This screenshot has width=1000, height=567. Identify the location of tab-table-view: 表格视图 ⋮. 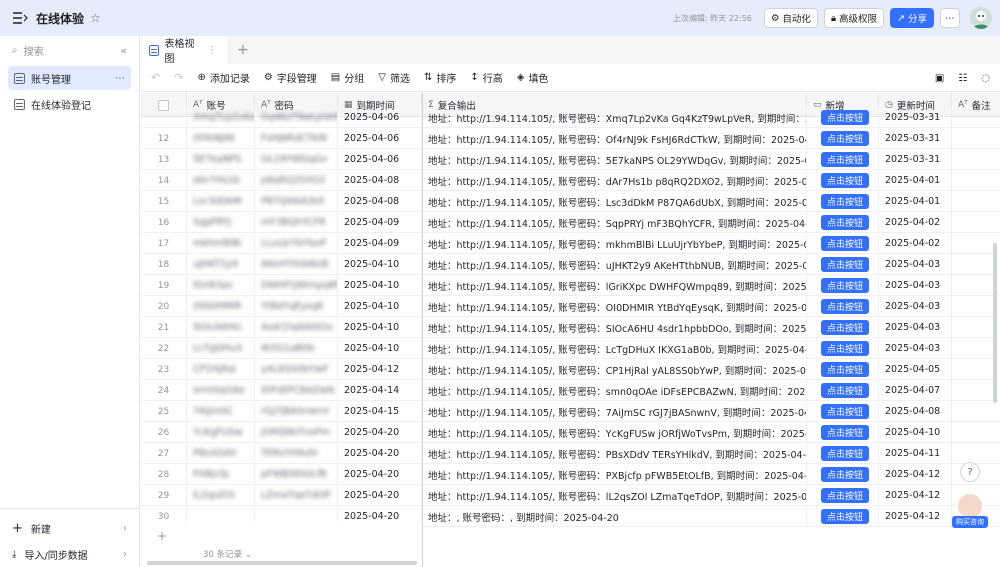
(184, 50).